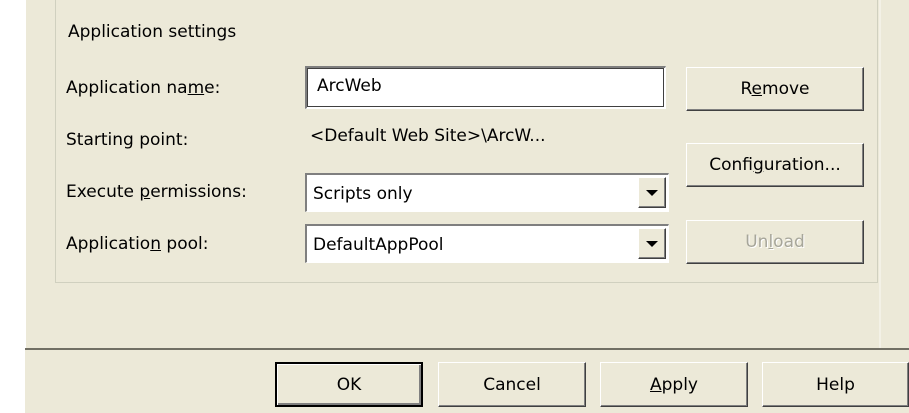 The width and height of the screenshot is (909, 413). I want to click on help-button-label: Help, so click(835, 384).